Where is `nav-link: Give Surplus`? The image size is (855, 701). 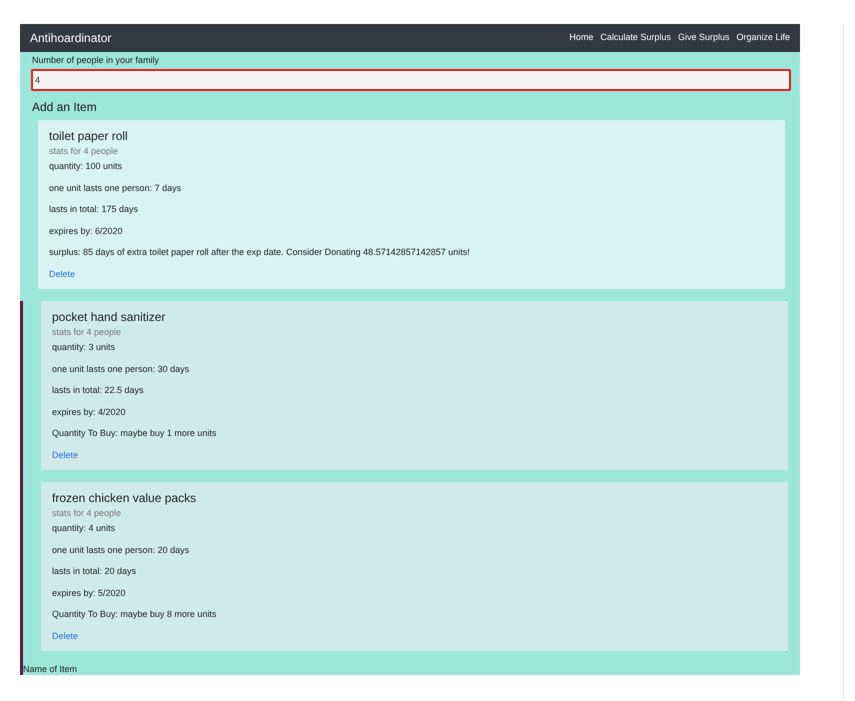
nav-link: Give Surplus is located at coordinates (704, 38).